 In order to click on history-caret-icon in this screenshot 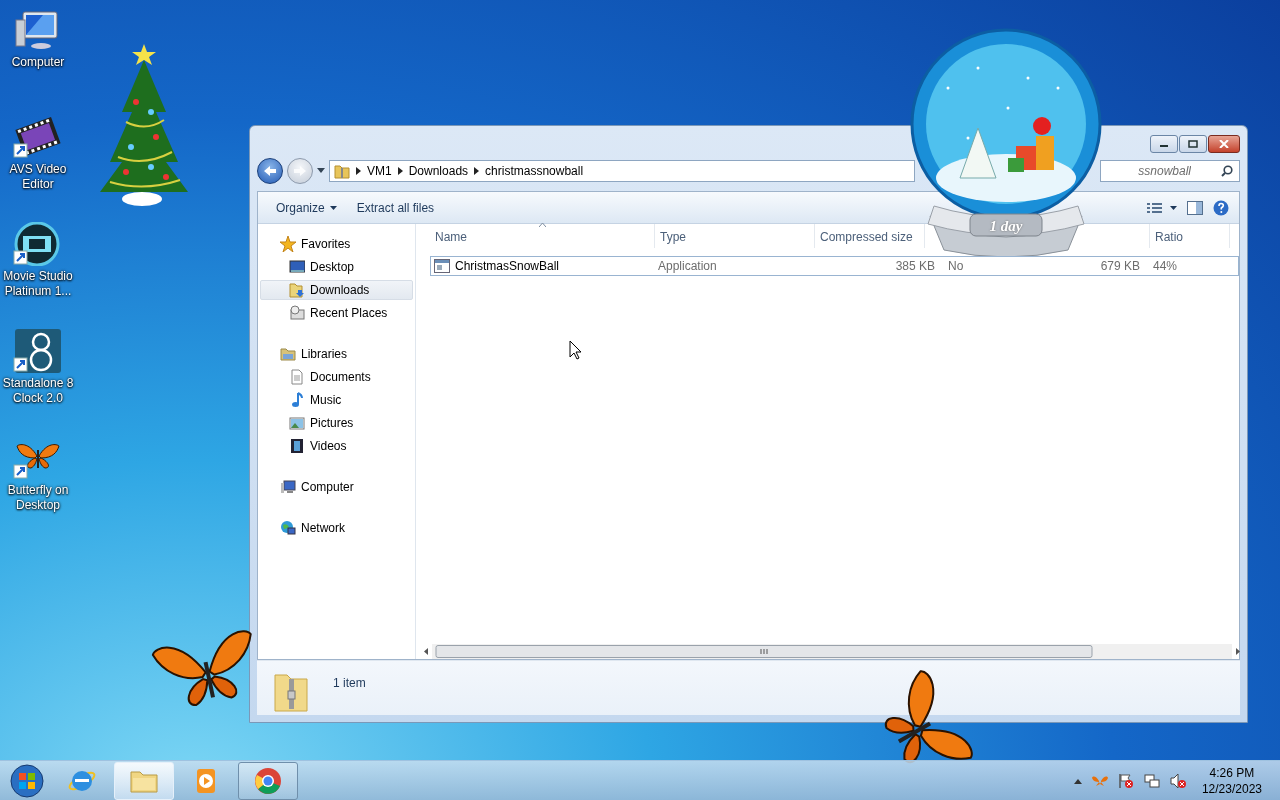, I will do `click(321, 171)`.